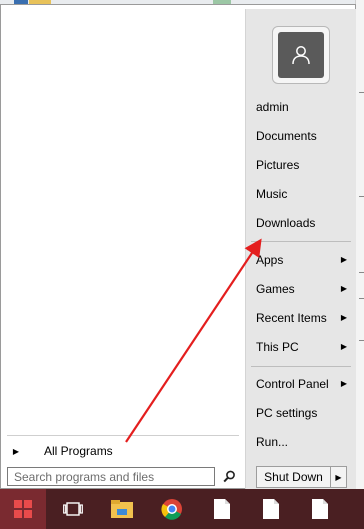 The width and height of the screenshot is (364, 529). I want to click on task-view-button, so click(73, 509).